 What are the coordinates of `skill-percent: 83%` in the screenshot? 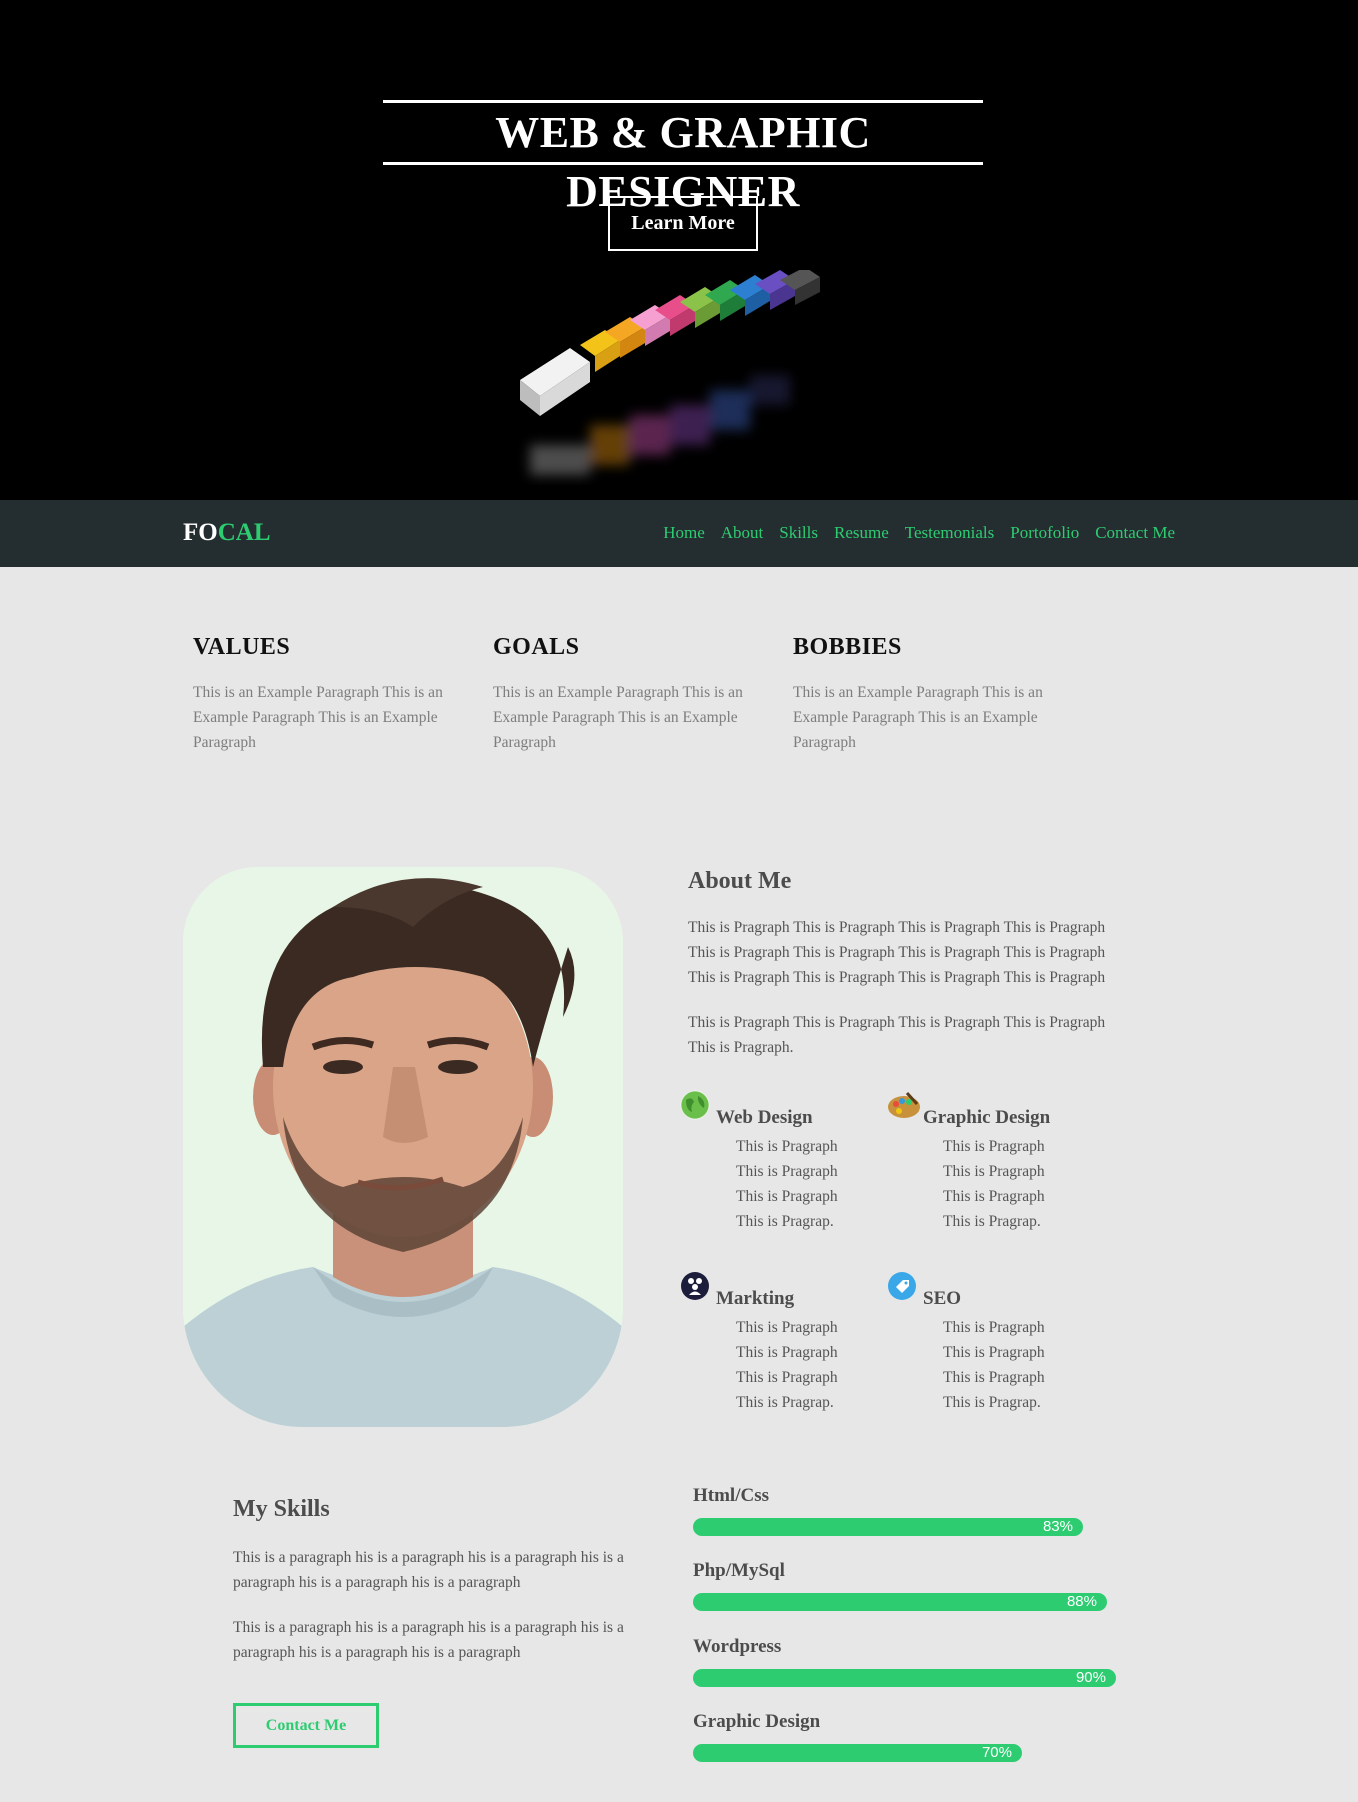 It's located at (1057, 1526).